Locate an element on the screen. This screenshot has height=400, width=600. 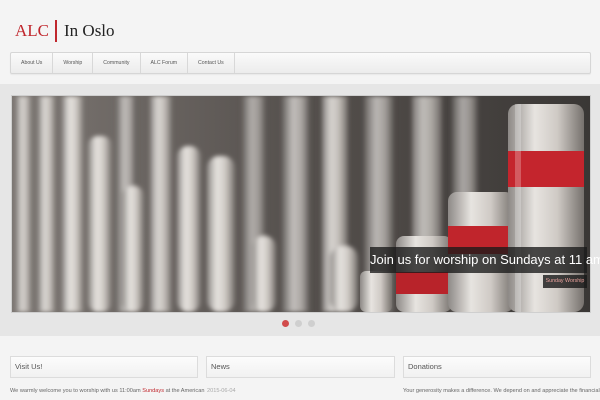
visit-us-heading: Visit Us! is located at coordinates (104, 367).